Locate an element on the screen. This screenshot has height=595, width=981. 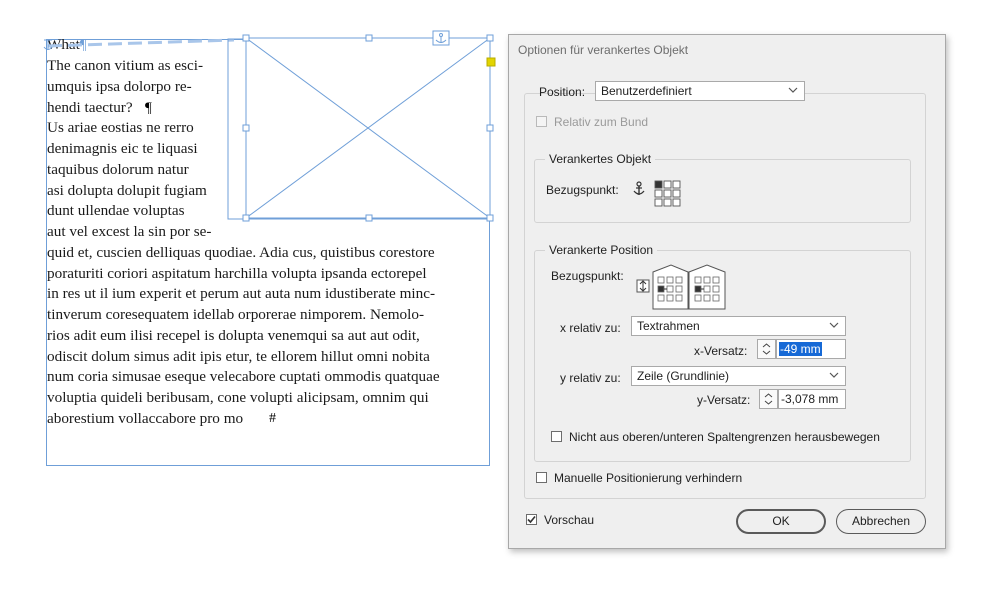
x-relative-select: Textrahmen is located at coordinates (738, 326).